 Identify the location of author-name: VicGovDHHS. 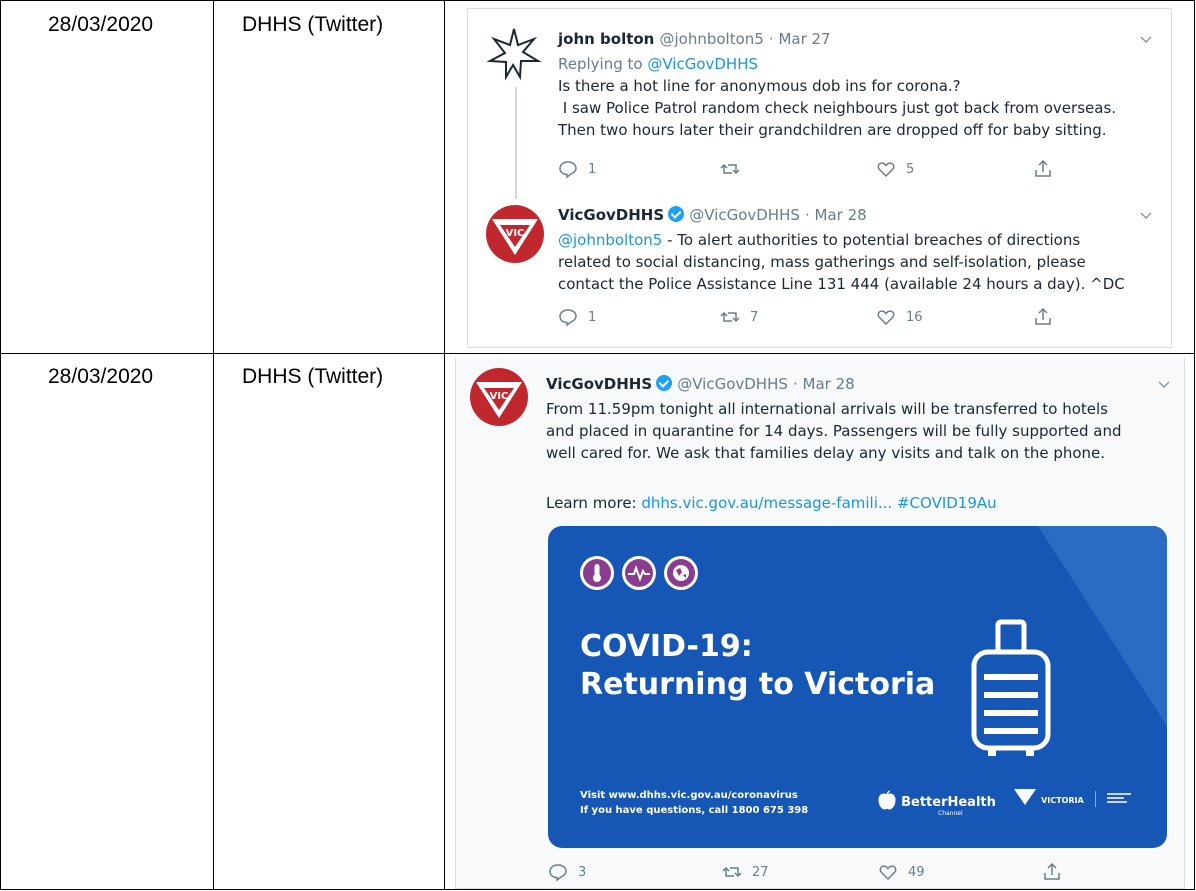
(599, 384).